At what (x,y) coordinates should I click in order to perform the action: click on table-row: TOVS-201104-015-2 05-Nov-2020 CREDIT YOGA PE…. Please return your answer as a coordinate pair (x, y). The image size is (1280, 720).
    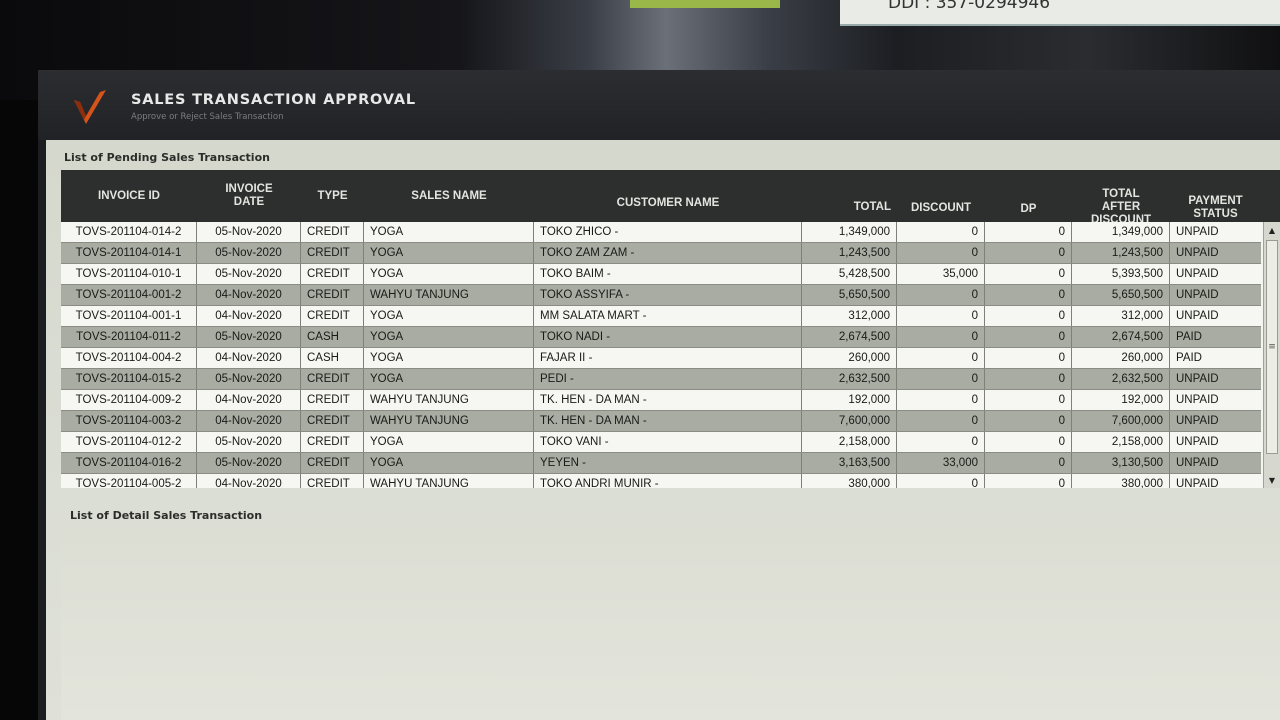
    Looking at the image, I should click on (661, 379).